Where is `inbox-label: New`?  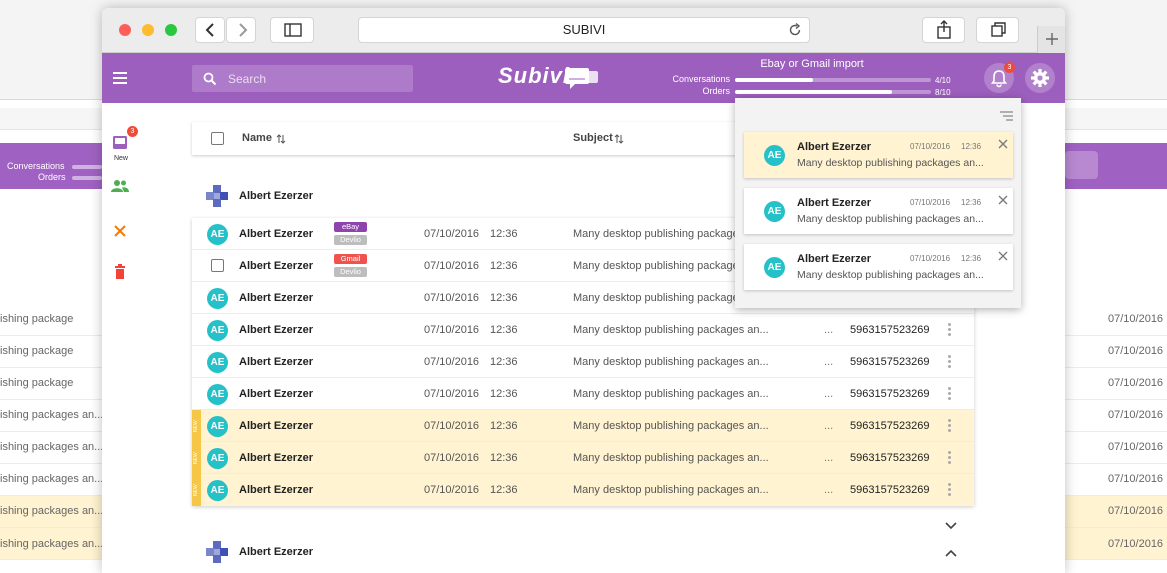
inbox-label: New is located at coordinates (120, 158).